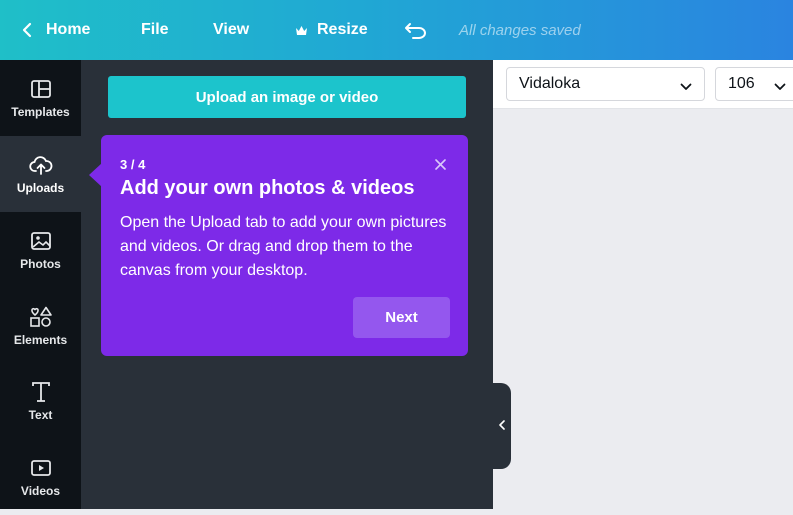 Image resolution: width=793 pixels, height=515 pixels. What do you see at coordinates (40, 165) in the screenshot?
I see `upload-cloud-icon` at bounding box center [40, 165].